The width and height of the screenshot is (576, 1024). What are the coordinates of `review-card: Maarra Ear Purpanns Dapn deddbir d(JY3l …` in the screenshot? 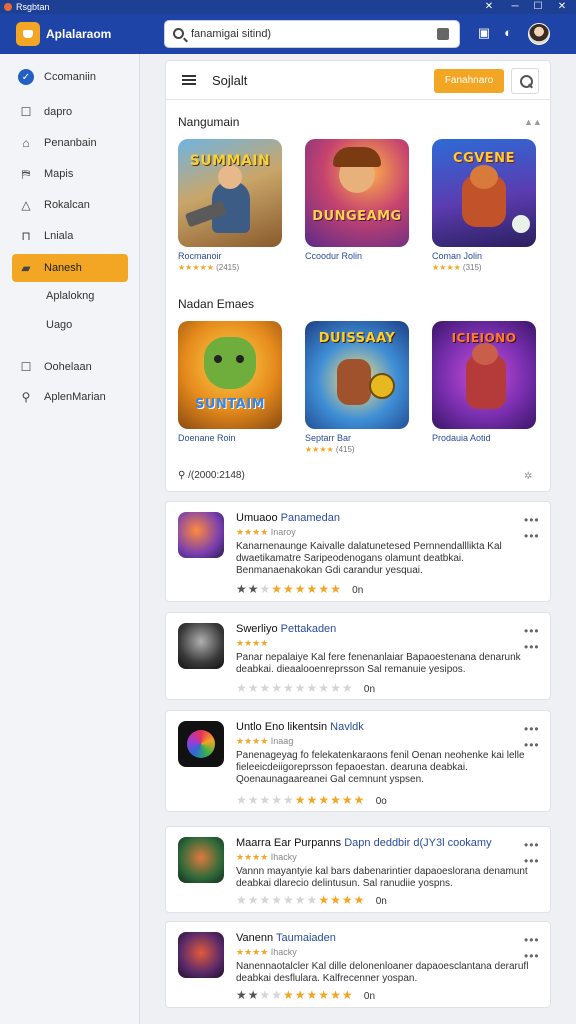 It's located at (358, 869).